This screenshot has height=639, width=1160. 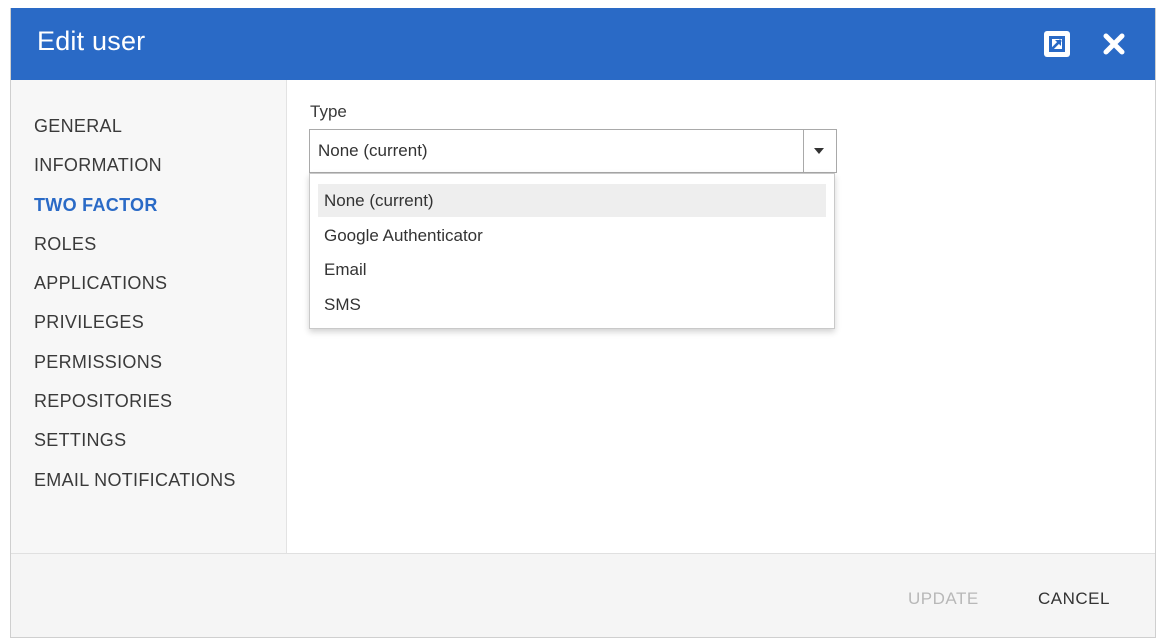 What do you see at coordinates (91, 41) in the screenshot?
I see `dialog-title: Edit user` at bounding box center [91, 41].